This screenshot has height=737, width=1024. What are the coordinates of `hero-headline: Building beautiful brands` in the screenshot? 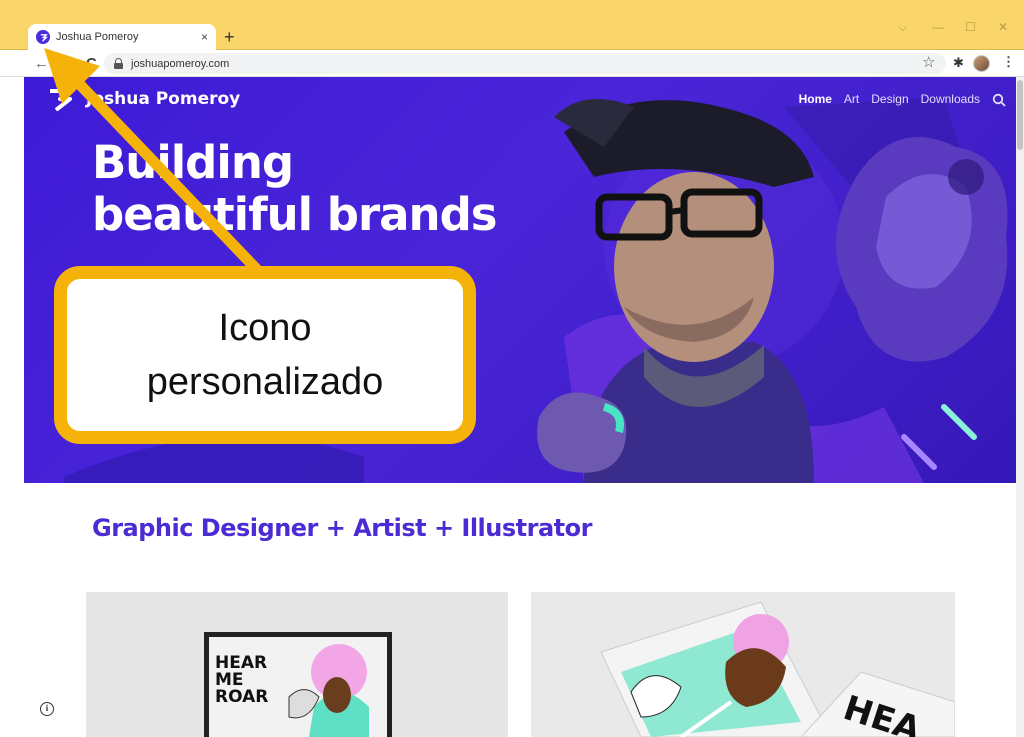 It's located at (337, 189).